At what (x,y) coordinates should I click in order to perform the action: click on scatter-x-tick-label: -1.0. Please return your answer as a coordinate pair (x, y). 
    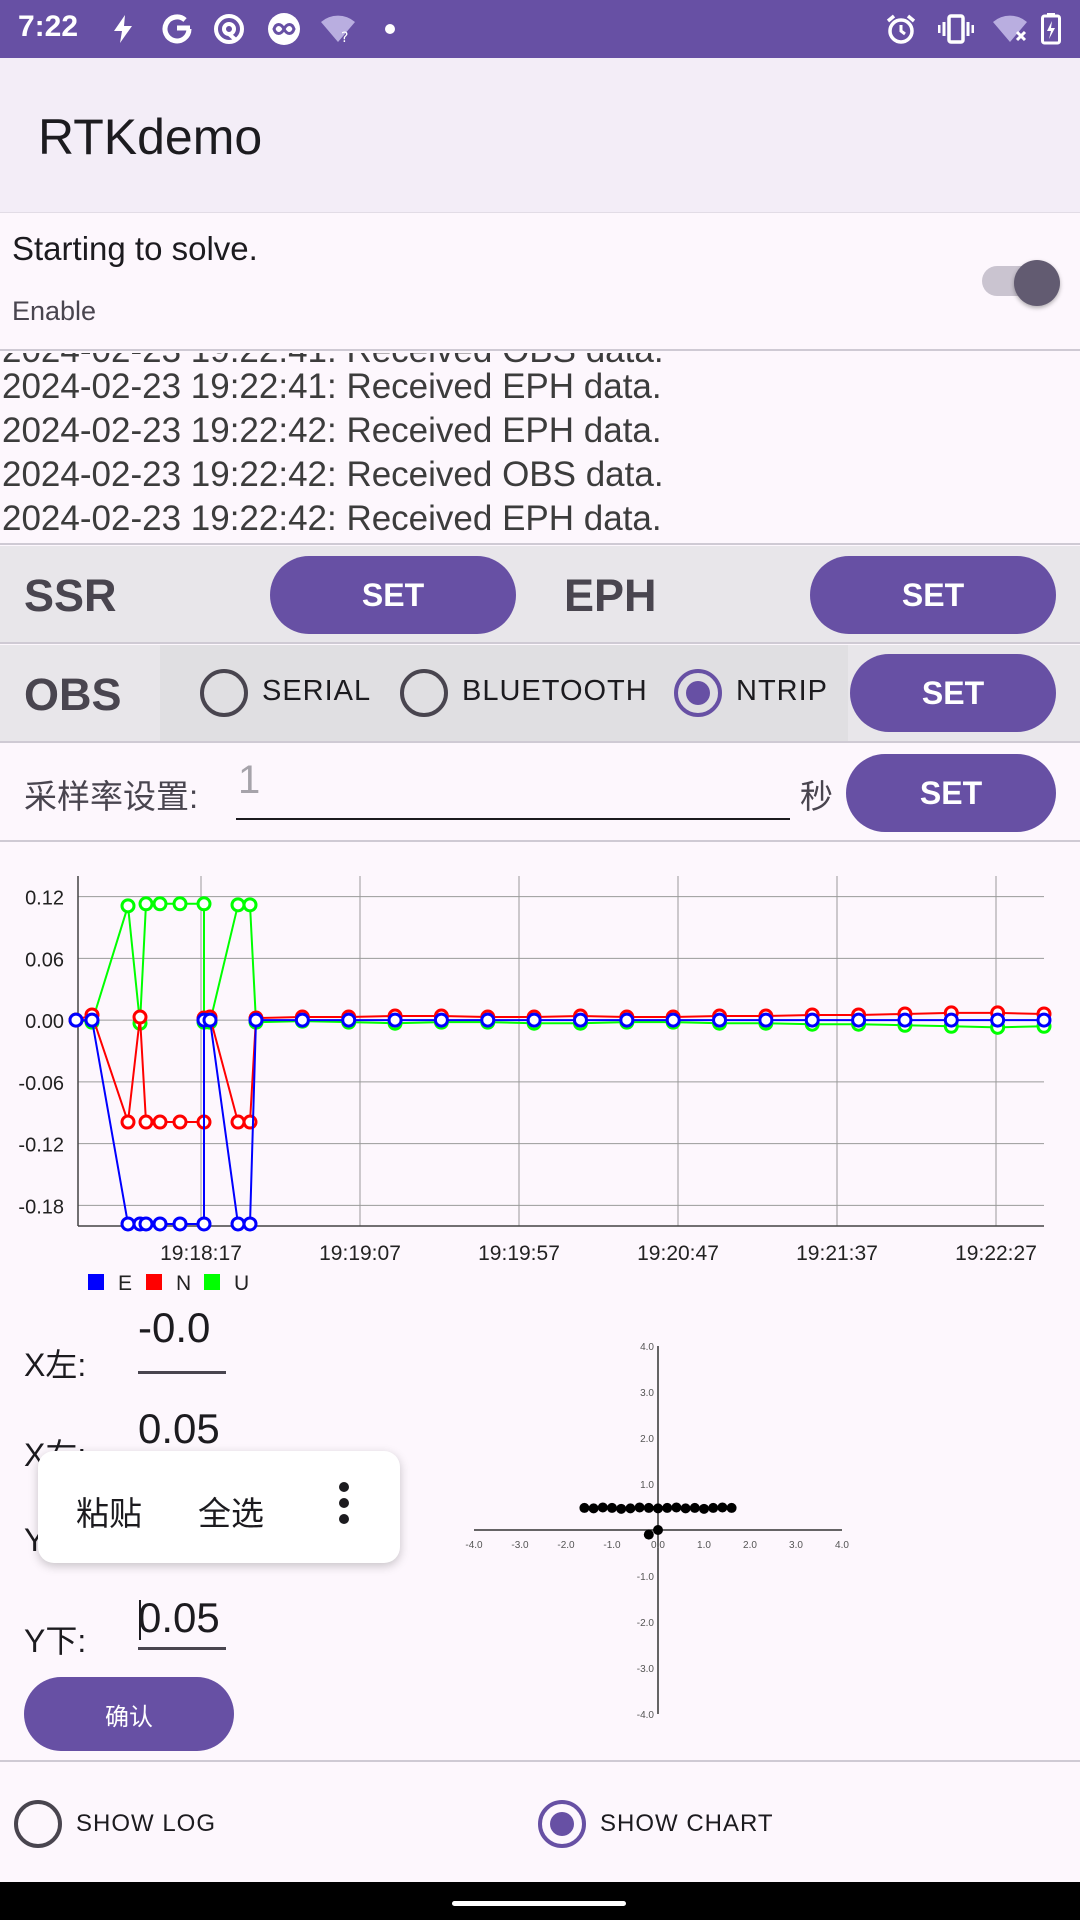
    Looking at the image, I should click on (612, 1545).